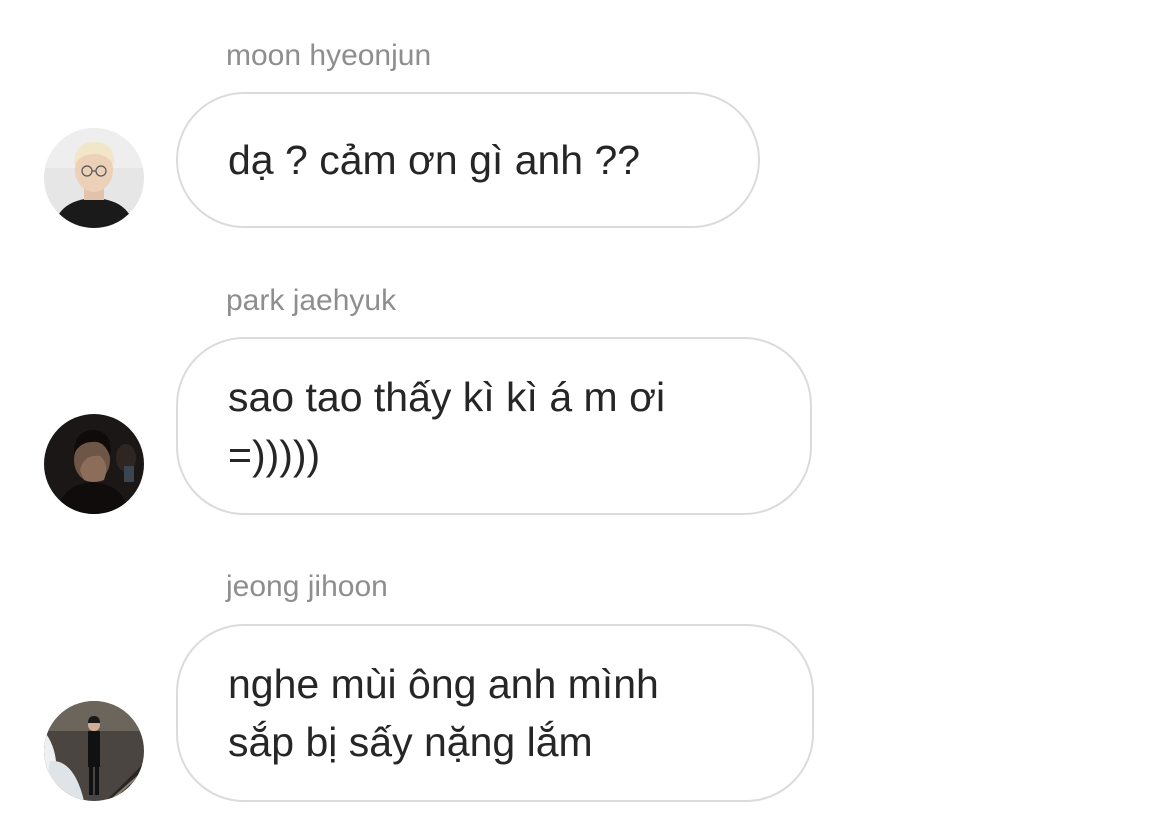  Describe the element at coordinates (447, 426) in the screenshot. I see `message-text: sao tao thấy kì kì á m ơi =)))))` at that location.